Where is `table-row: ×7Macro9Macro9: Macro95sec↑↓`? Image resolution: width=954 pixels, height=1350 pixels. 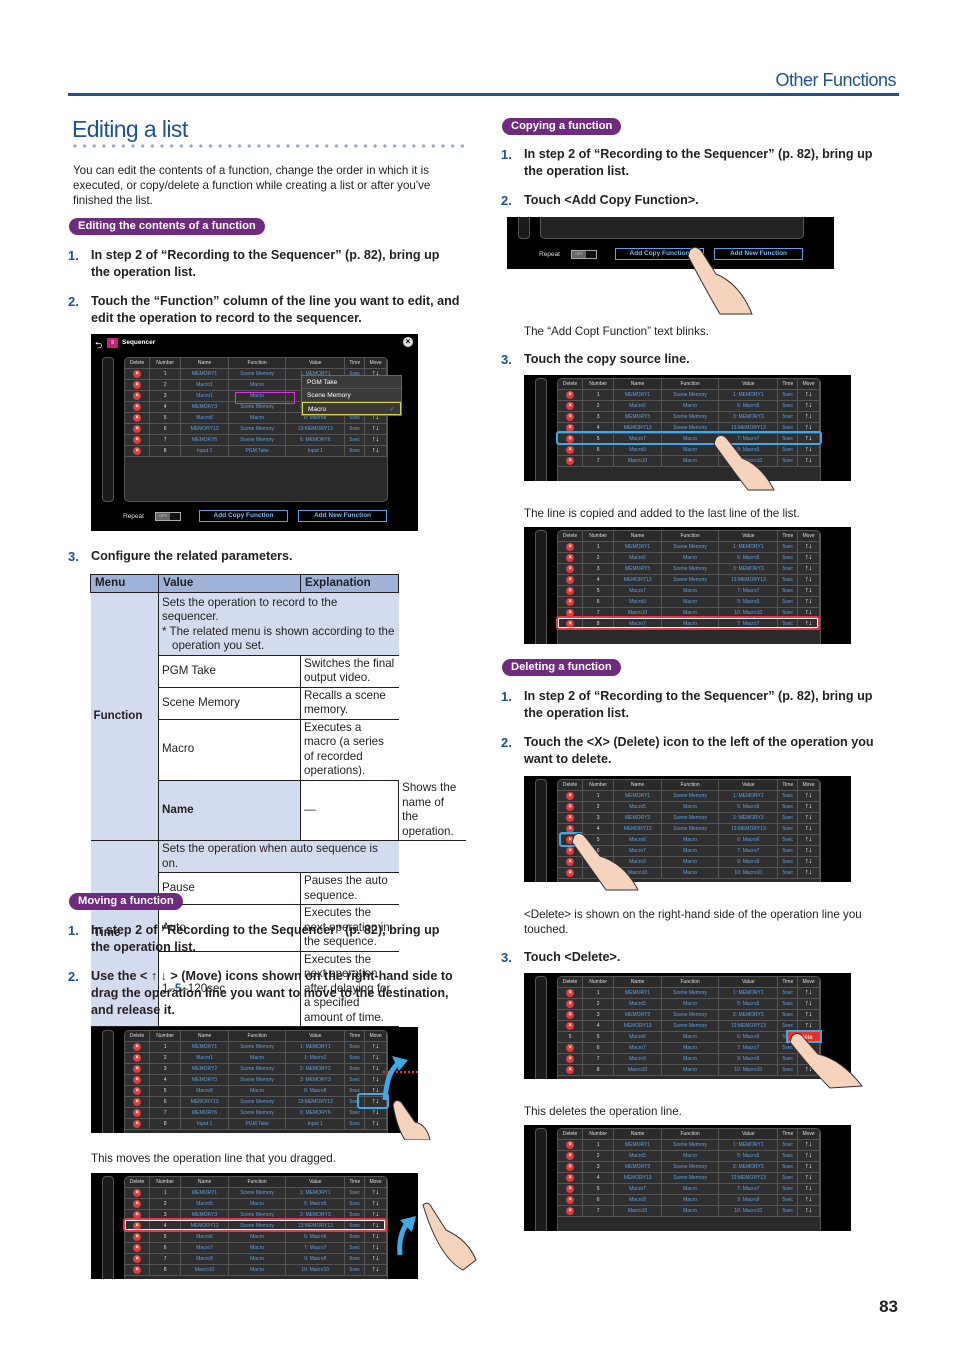 table-row: ×7Macro9Macro9: Macro95sec↑↓ is located at coordinates (689, 1059).